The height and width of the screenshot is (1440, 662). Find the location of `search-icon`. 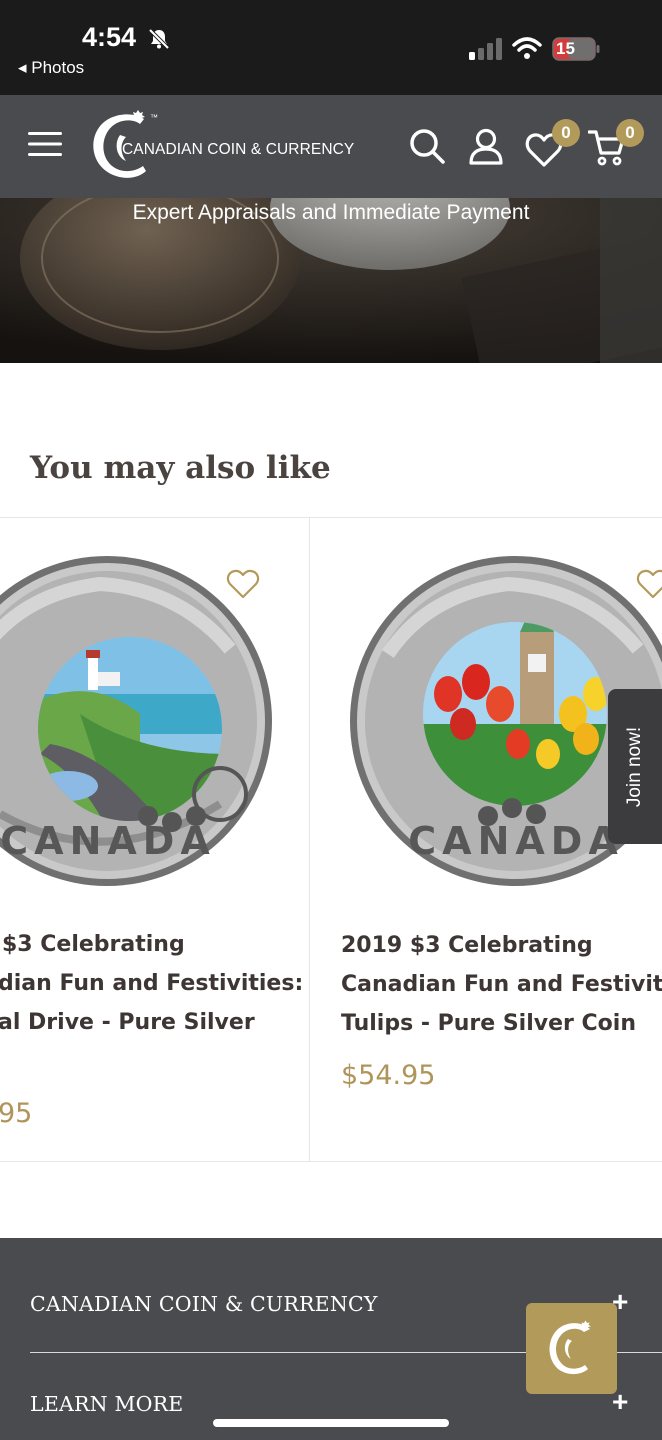

search-icon is located at coordinates (427, 146).